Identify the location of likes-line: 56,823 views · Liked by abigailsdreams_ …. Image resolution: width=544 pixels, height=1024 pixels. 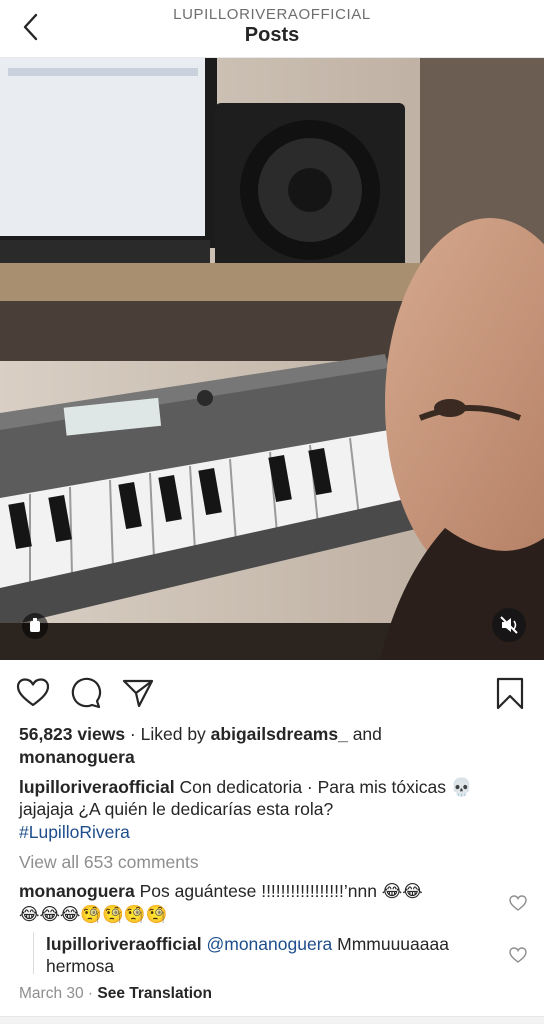
(200, 734).